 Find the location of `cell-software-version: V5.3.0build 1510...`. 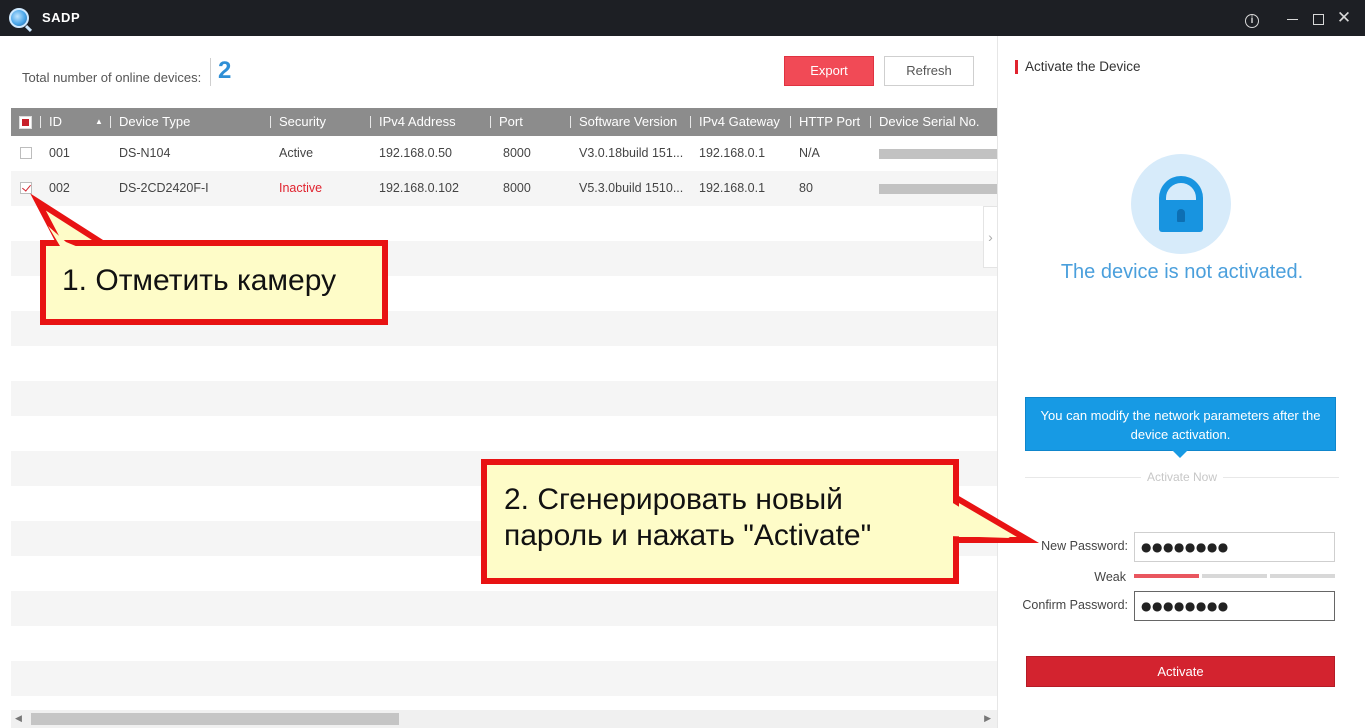

cell-software-version: V5.3.0build 1510... is located at coordinates (631, 188).